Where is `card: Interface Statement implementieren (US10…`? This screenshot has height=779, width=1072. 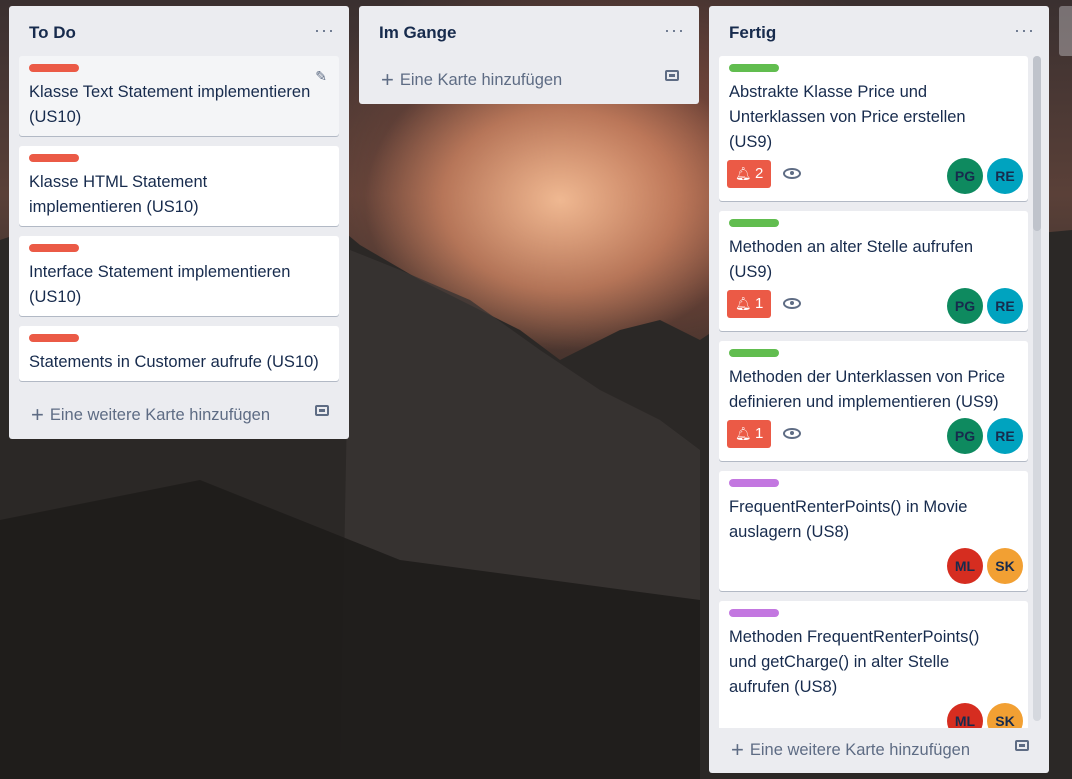 card: Interface Statement implementieren (US10… is located at coordinates (179, 276).